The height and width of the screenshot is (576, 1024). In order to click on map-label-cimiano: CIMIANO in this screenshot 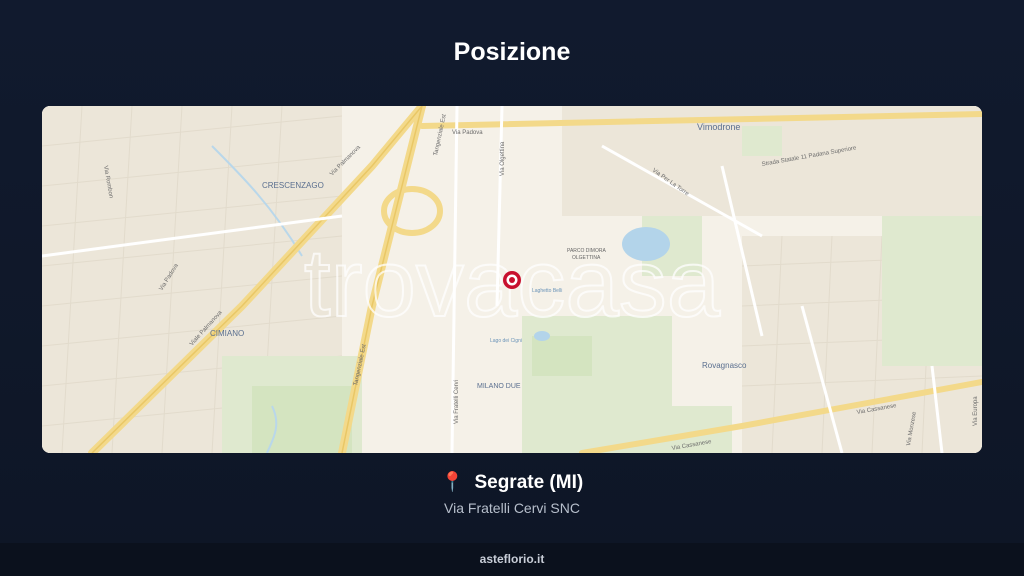, I will do `click(227, 333)`.